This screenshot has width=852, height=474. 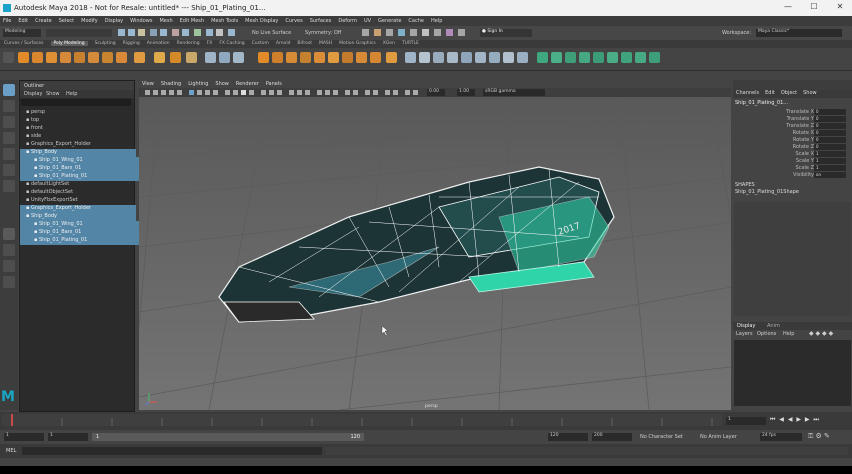 What do you see at coordinates (661, 437) in the screenshot?
I see `character-set-dropdown: No Character Set` at bounding box center [661, 437].